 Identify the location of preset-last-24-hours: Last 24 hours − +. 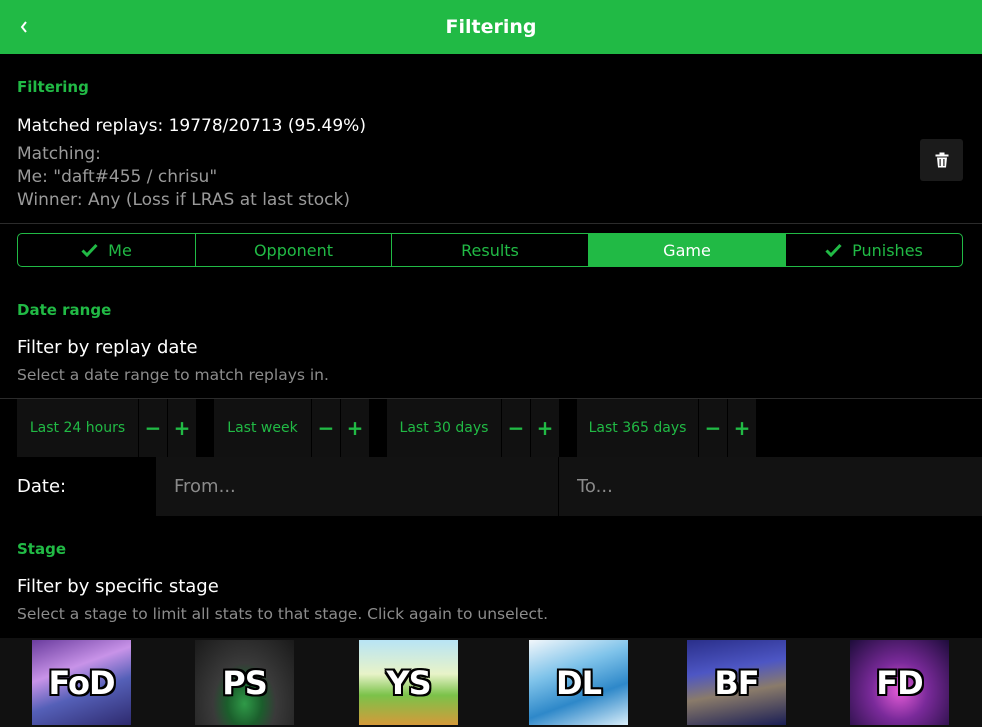
(106, 428).